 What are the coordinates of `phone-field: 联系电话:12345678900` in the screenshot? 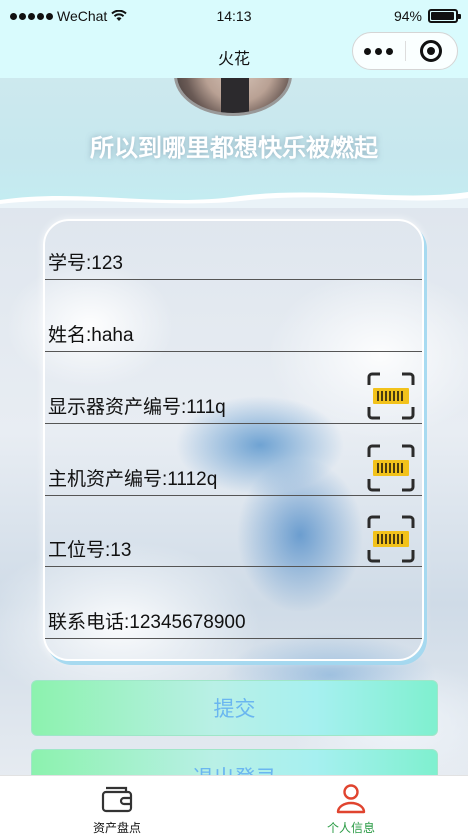 It's located at (147, 620).